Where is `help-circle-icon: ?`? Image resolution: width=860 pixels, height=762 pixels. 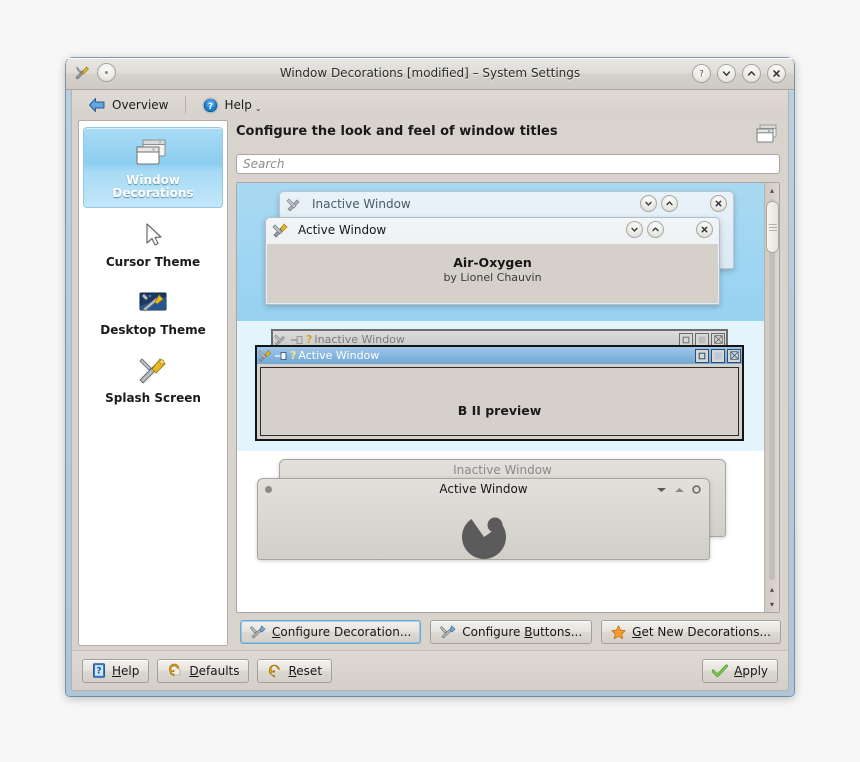 help-circle-icon: ? is located at coordinates (210, 105).